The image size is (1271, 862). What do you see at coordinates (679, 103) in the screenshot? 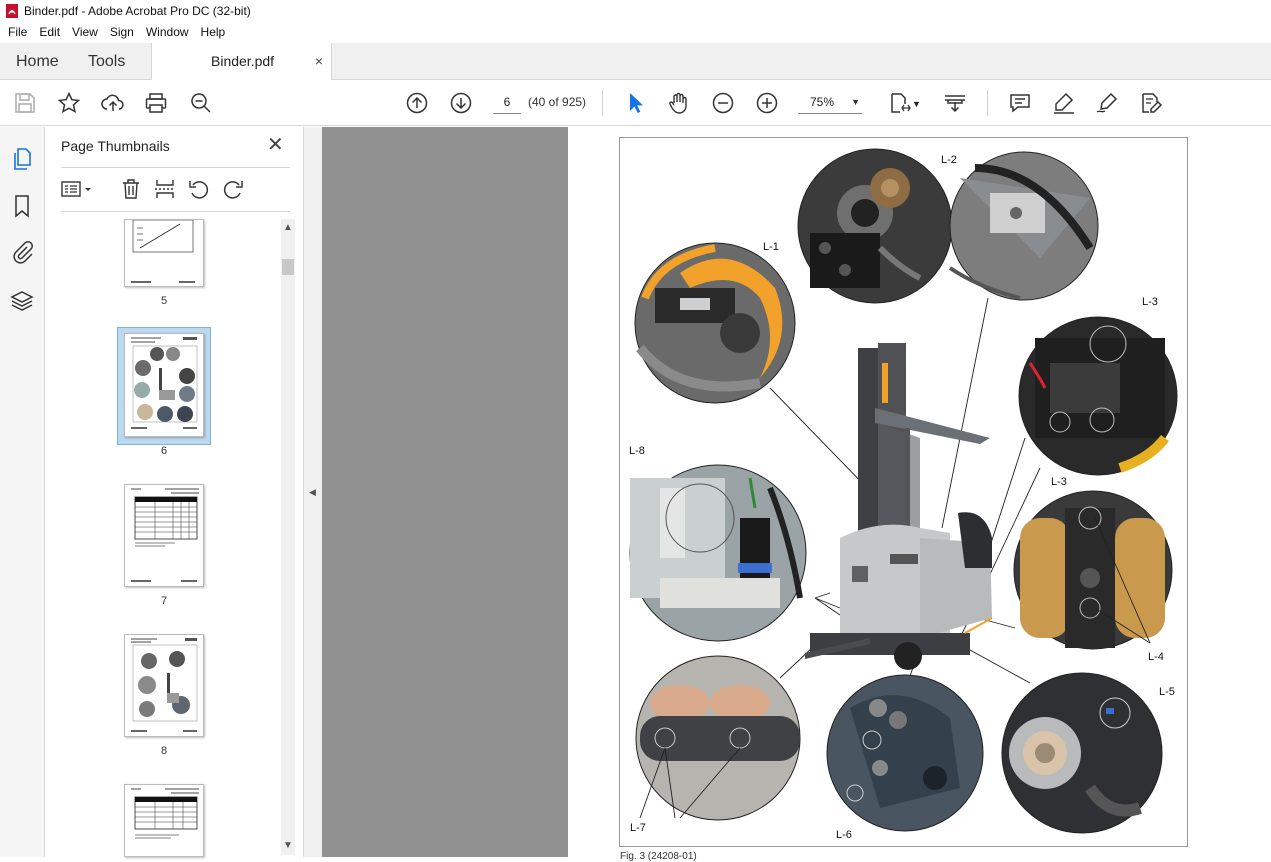
I see `hand-icon` at bounding box center [679, 103].